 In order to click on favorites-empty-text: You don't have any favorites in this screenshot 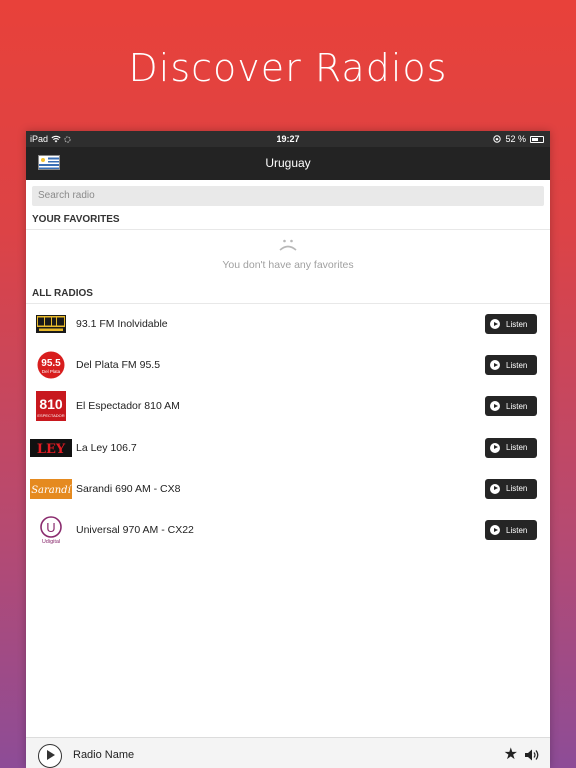, I will do `click(288, 264)`.